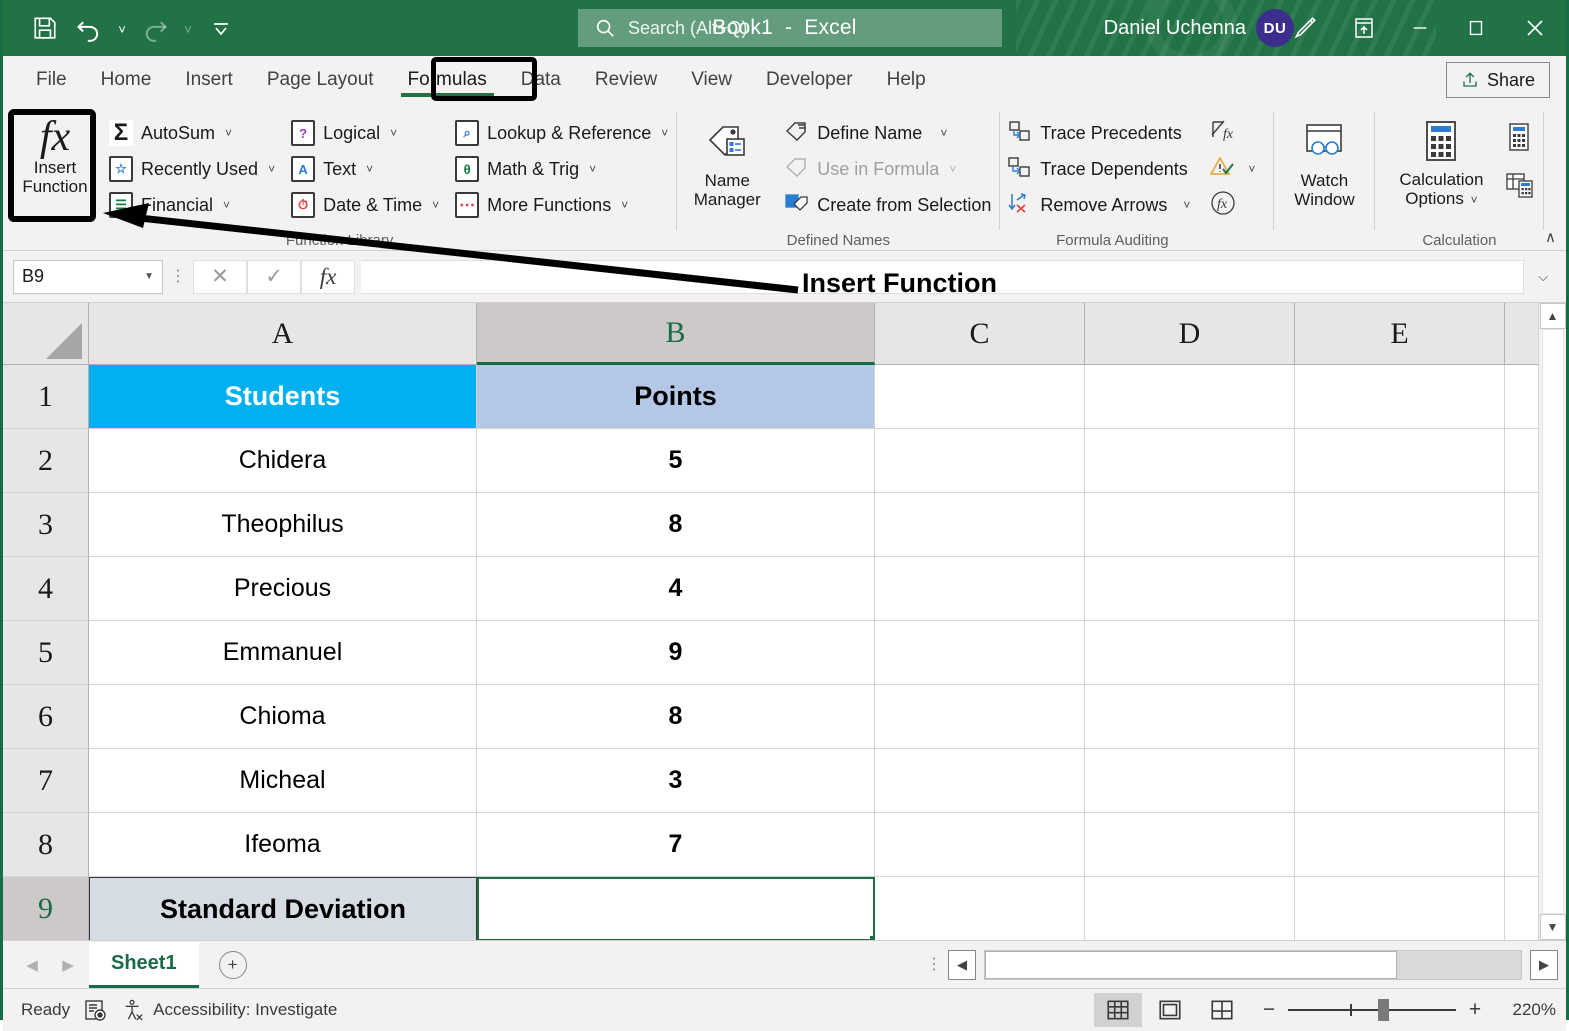 The height and width of the screenshot is (1031, 1569). I want to click on cell-b4: 4, so click(676, 589).